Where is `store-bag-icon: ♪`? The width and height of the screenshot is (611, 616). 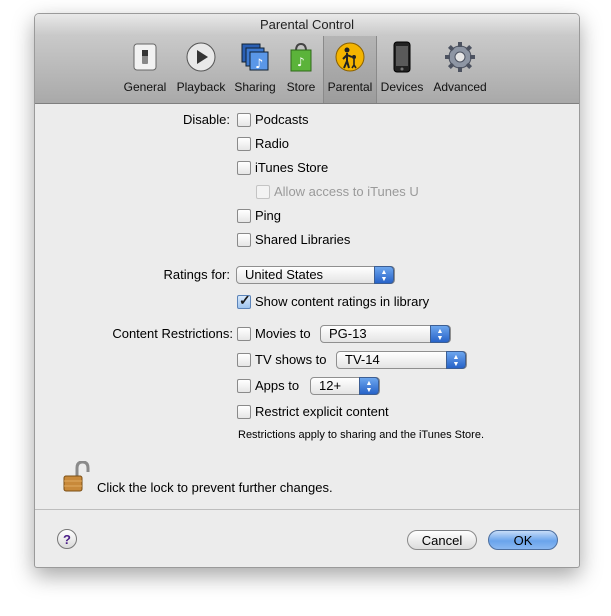 store-bag-icon: ♪ is located at coordinates (301, 57).